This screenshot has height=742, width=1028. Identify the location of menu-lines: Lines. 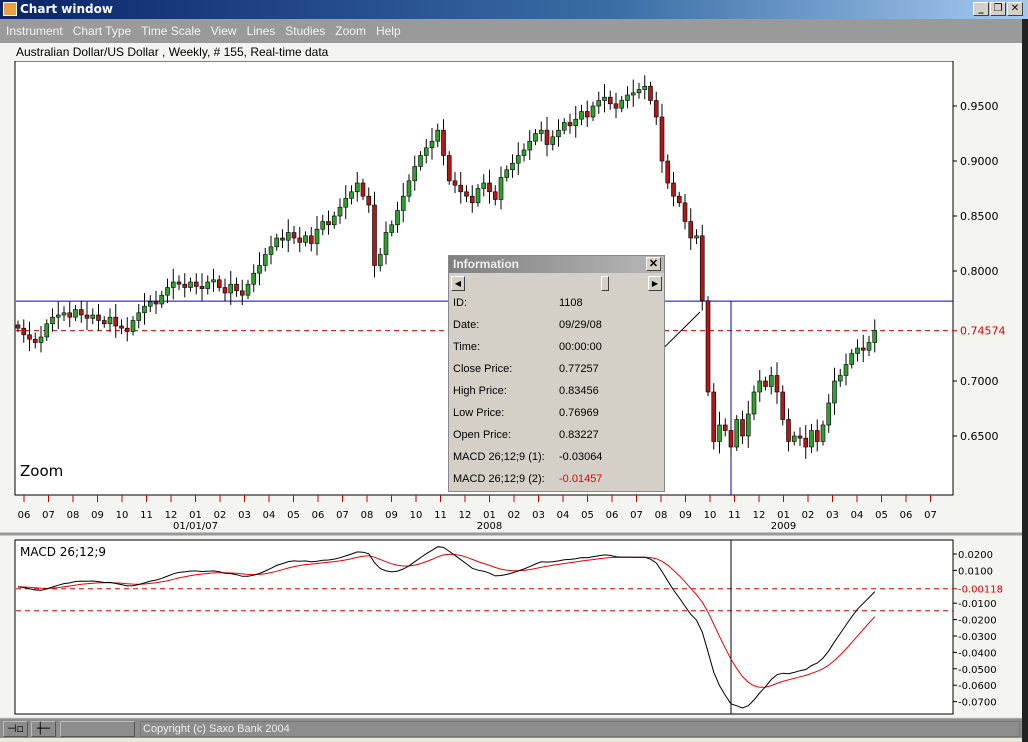
(261, 31).